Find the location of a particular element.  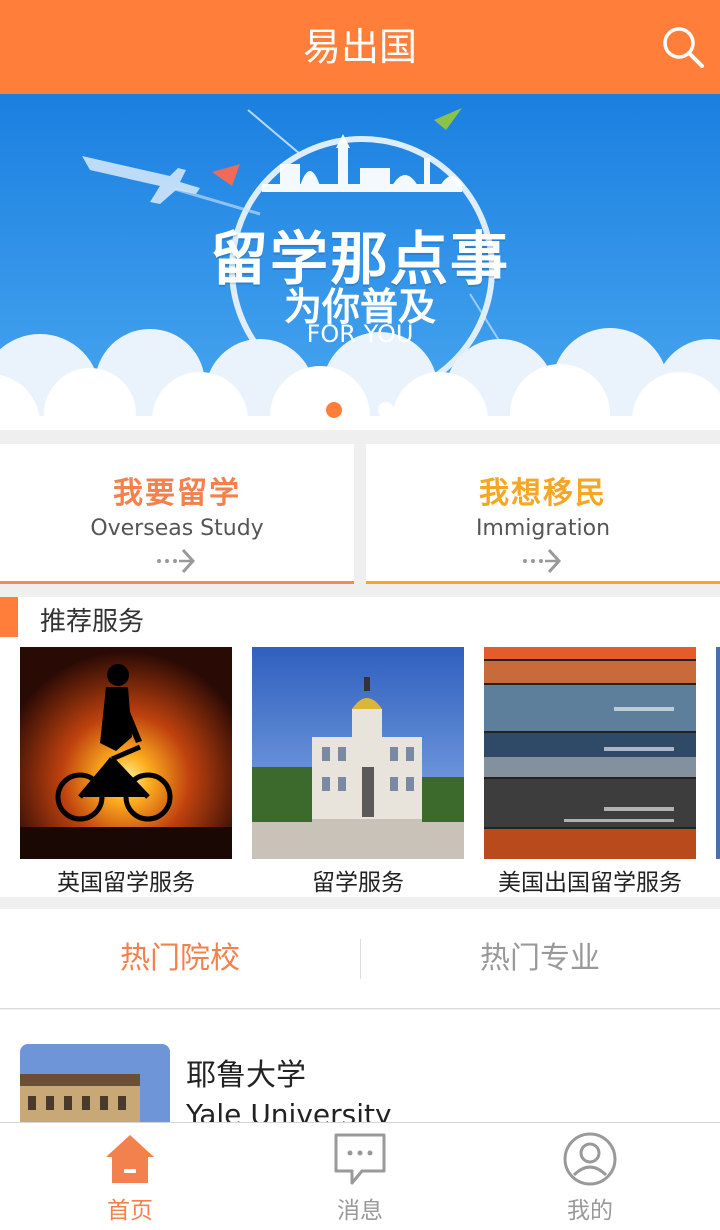

immigration-subtitle: Immigration is located at coordinates (543, 528).